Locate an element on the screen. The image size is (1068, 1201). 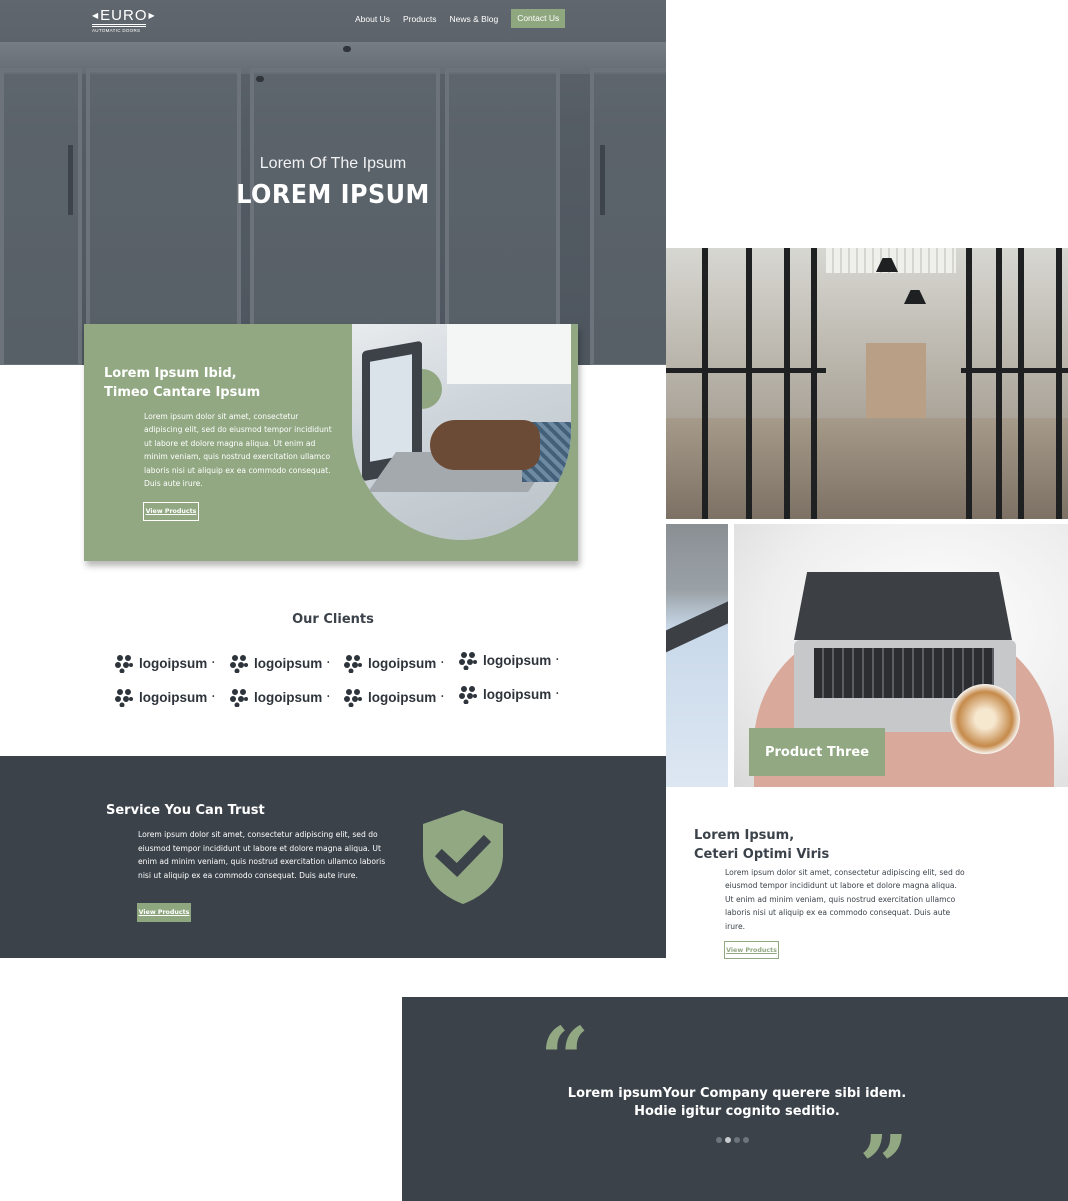
brand-logo: ◀ EURO ▶ AUTOMATIC DOORS is located at coordinates (123, 20).